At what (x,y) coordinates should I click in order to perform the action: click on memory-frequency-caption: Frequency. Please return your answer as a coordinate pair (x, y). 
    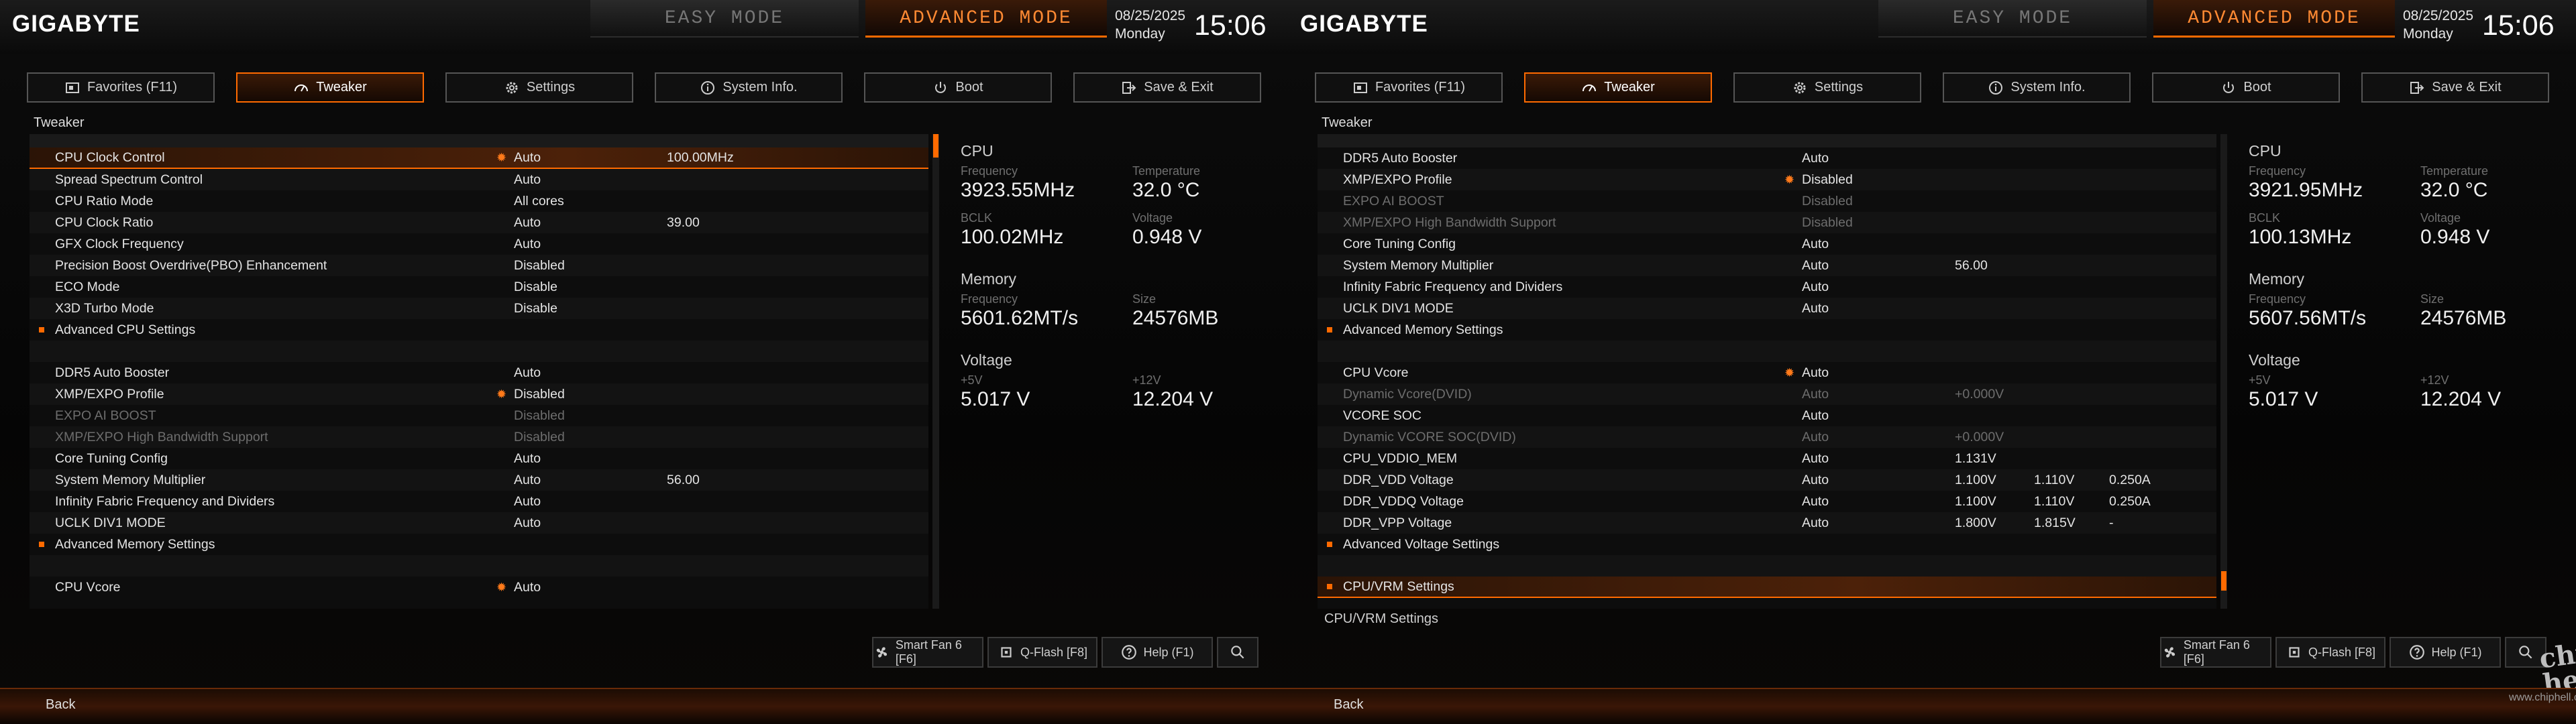
    Looking at the image, I should click on (989, 299).